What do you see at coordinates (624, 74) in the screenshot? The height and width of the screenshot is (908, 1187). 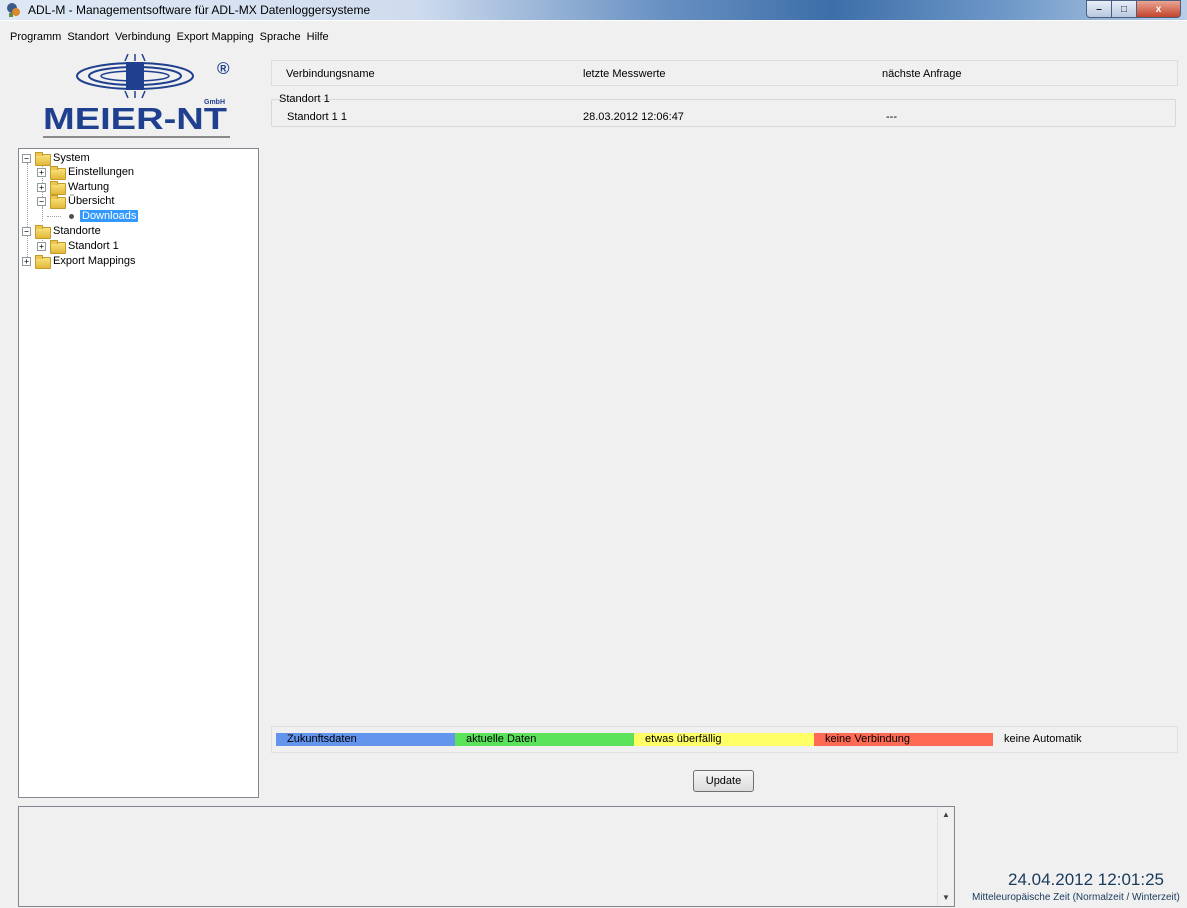 I see `column-header-last-values: letzte Messwerte` at bounding box center [624, 74].